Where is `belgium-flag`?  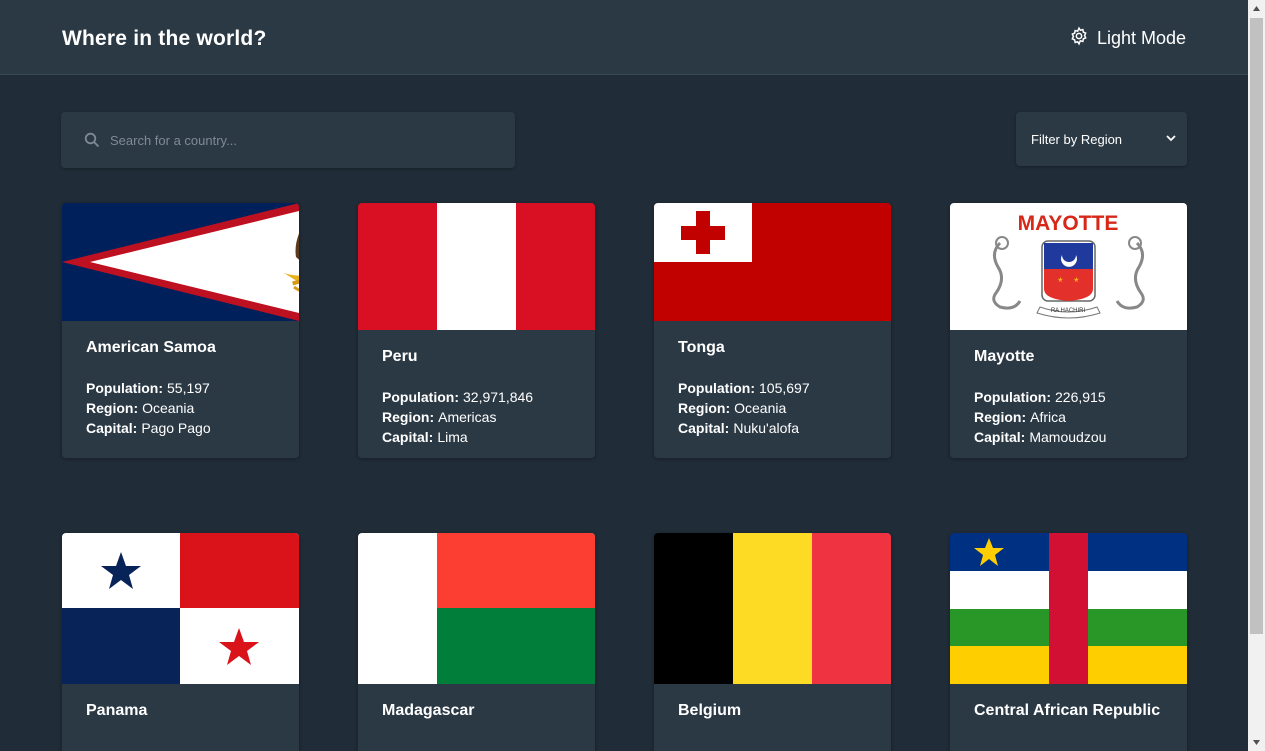
belgium-flag is located at coordinates (772, 608).